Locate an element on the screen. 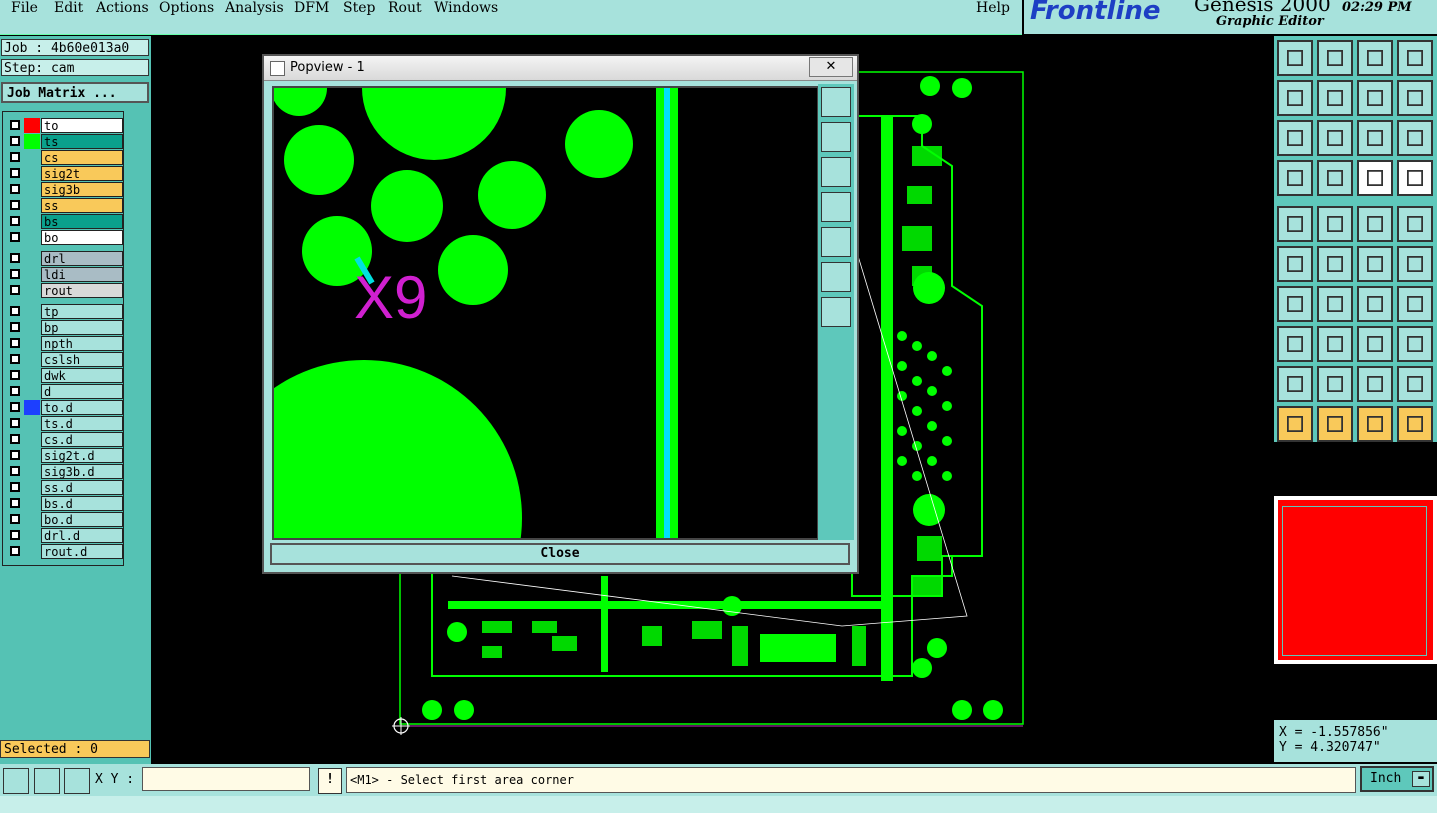 This screenshot has height=813, width=1437. slot-icon is located at coordinates (1335, 344).